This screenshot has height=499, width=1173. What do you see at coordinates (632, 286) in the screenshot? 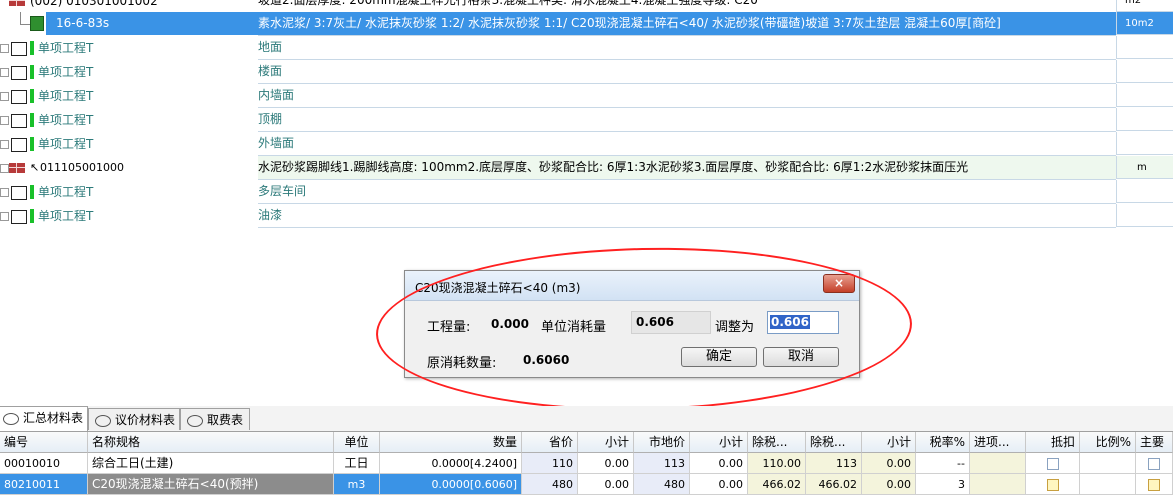
I see `dialog-title-bar: C20现浇混凝土碎石<40 (m3) ×` at bounding box center [632, 286].